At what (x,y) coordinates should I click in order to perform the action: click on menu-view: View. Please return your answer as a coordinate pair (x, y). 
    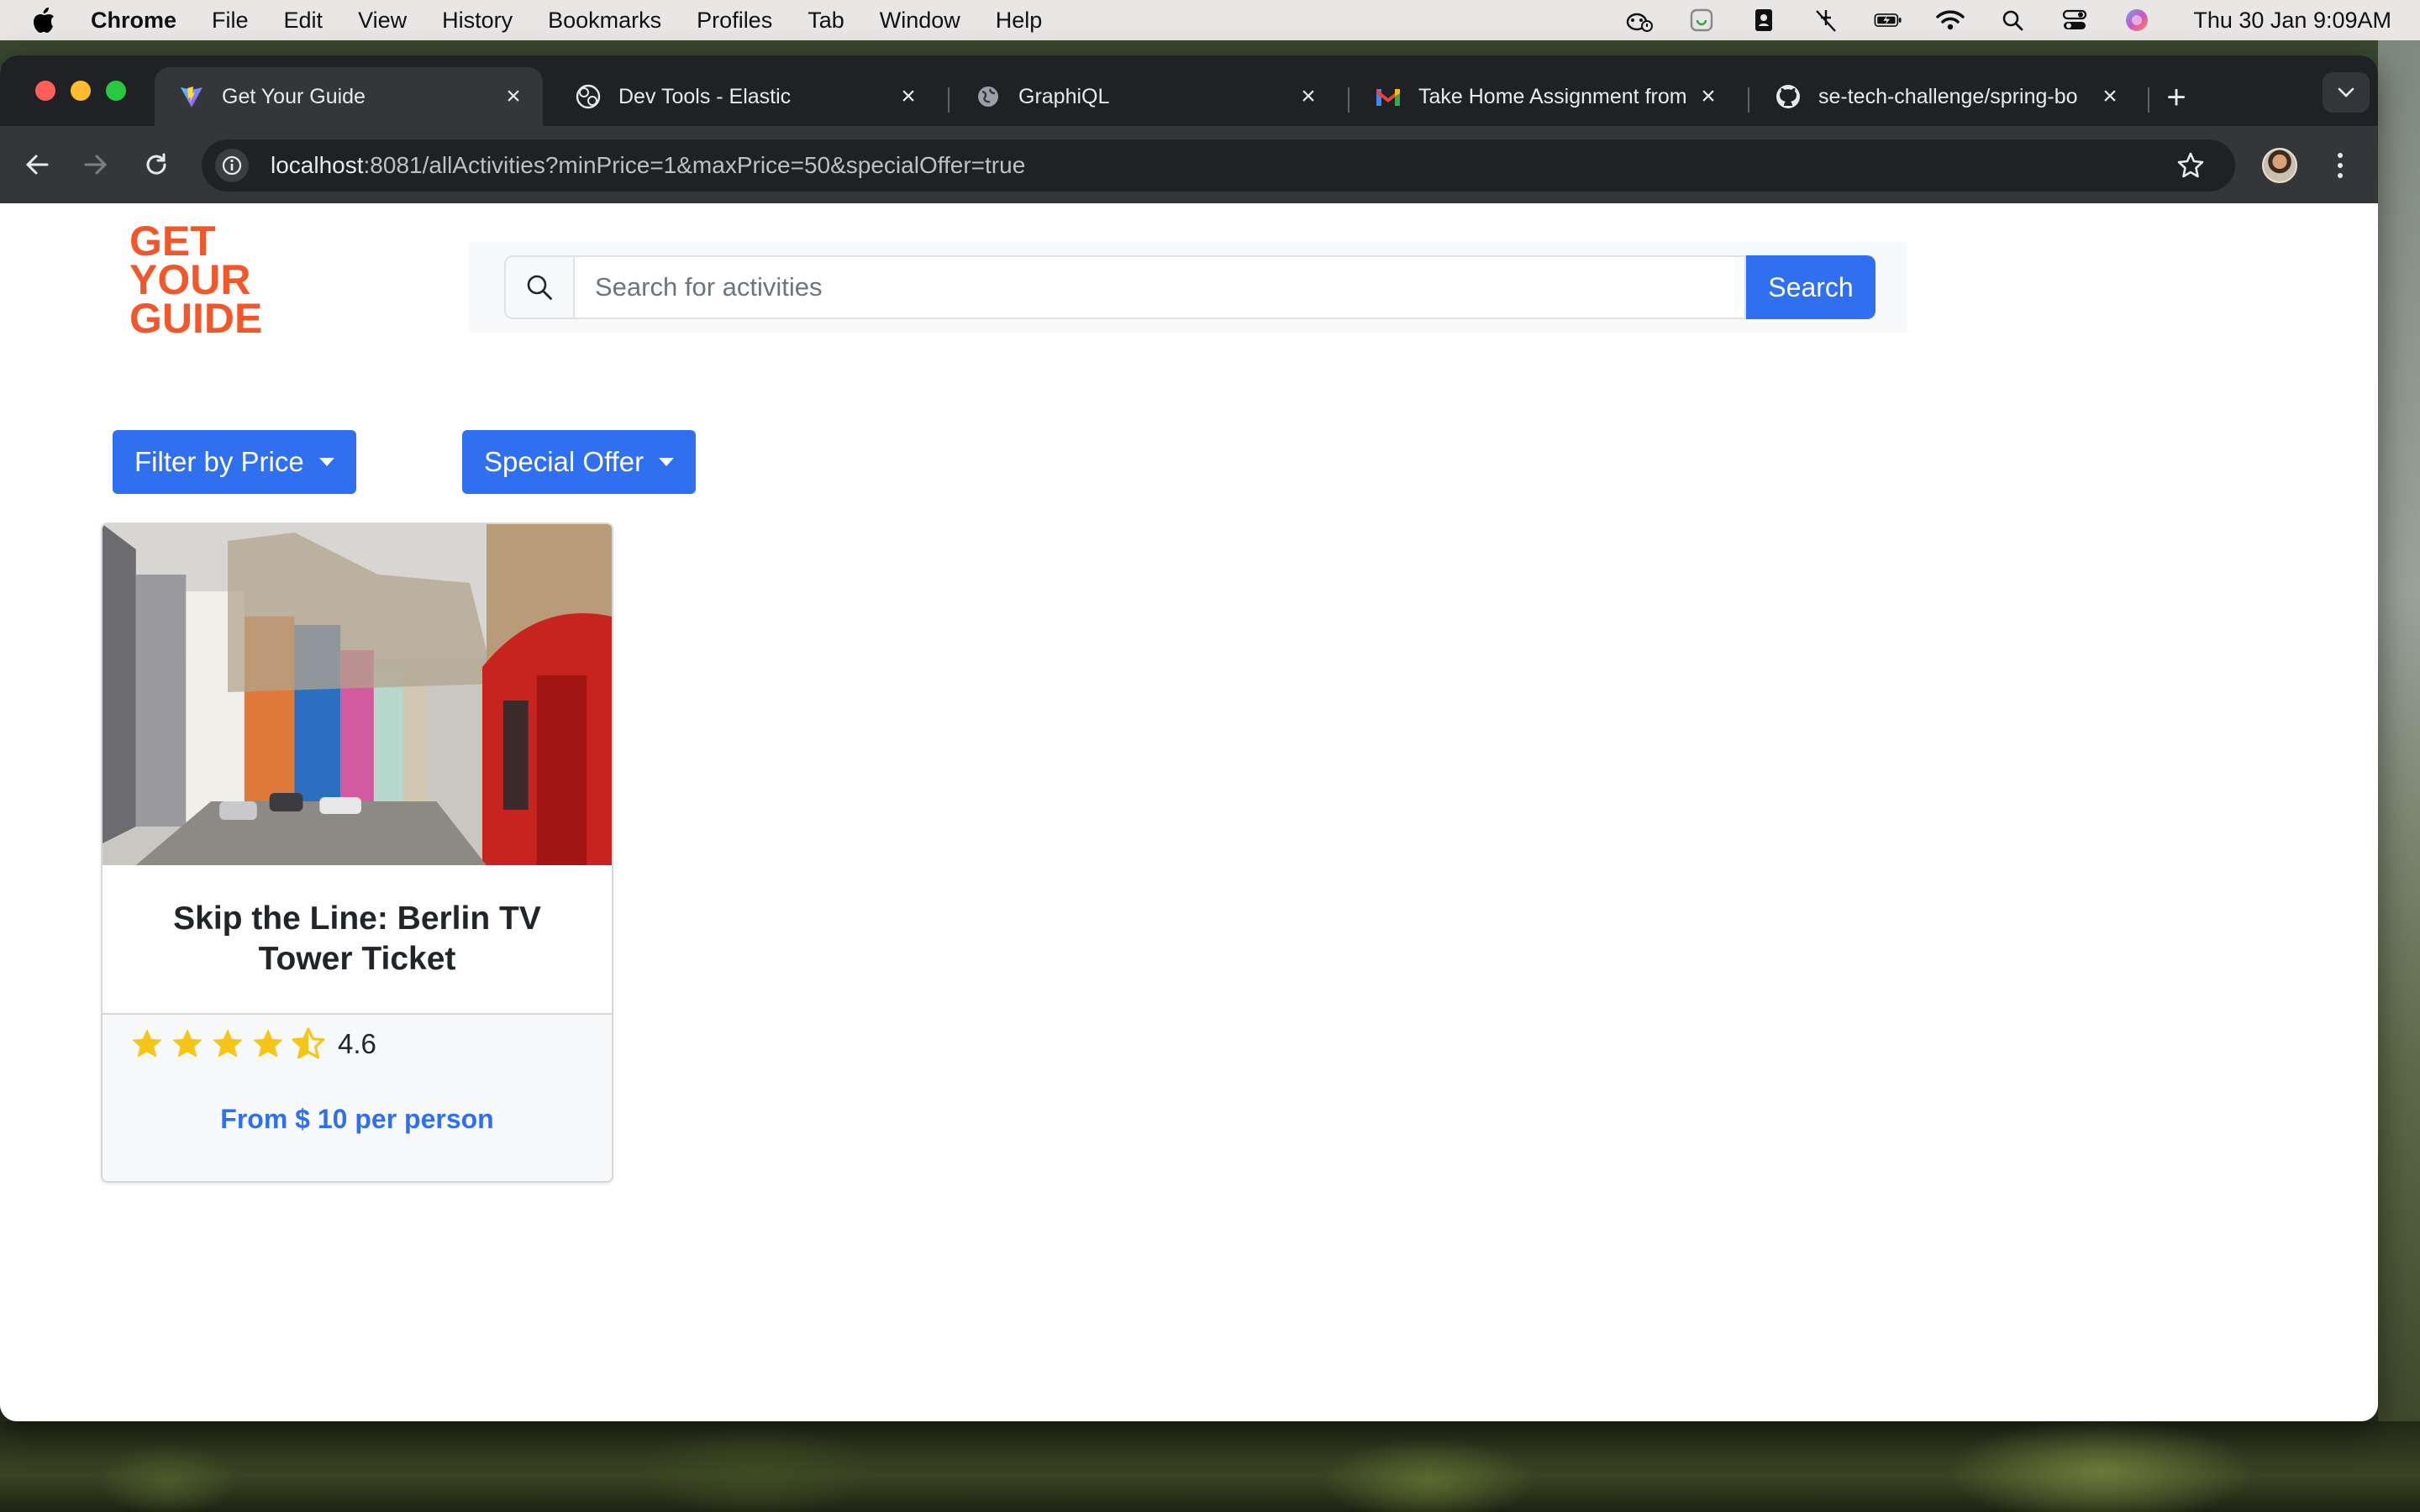
    Looking at the image, I should click on (382, 21).